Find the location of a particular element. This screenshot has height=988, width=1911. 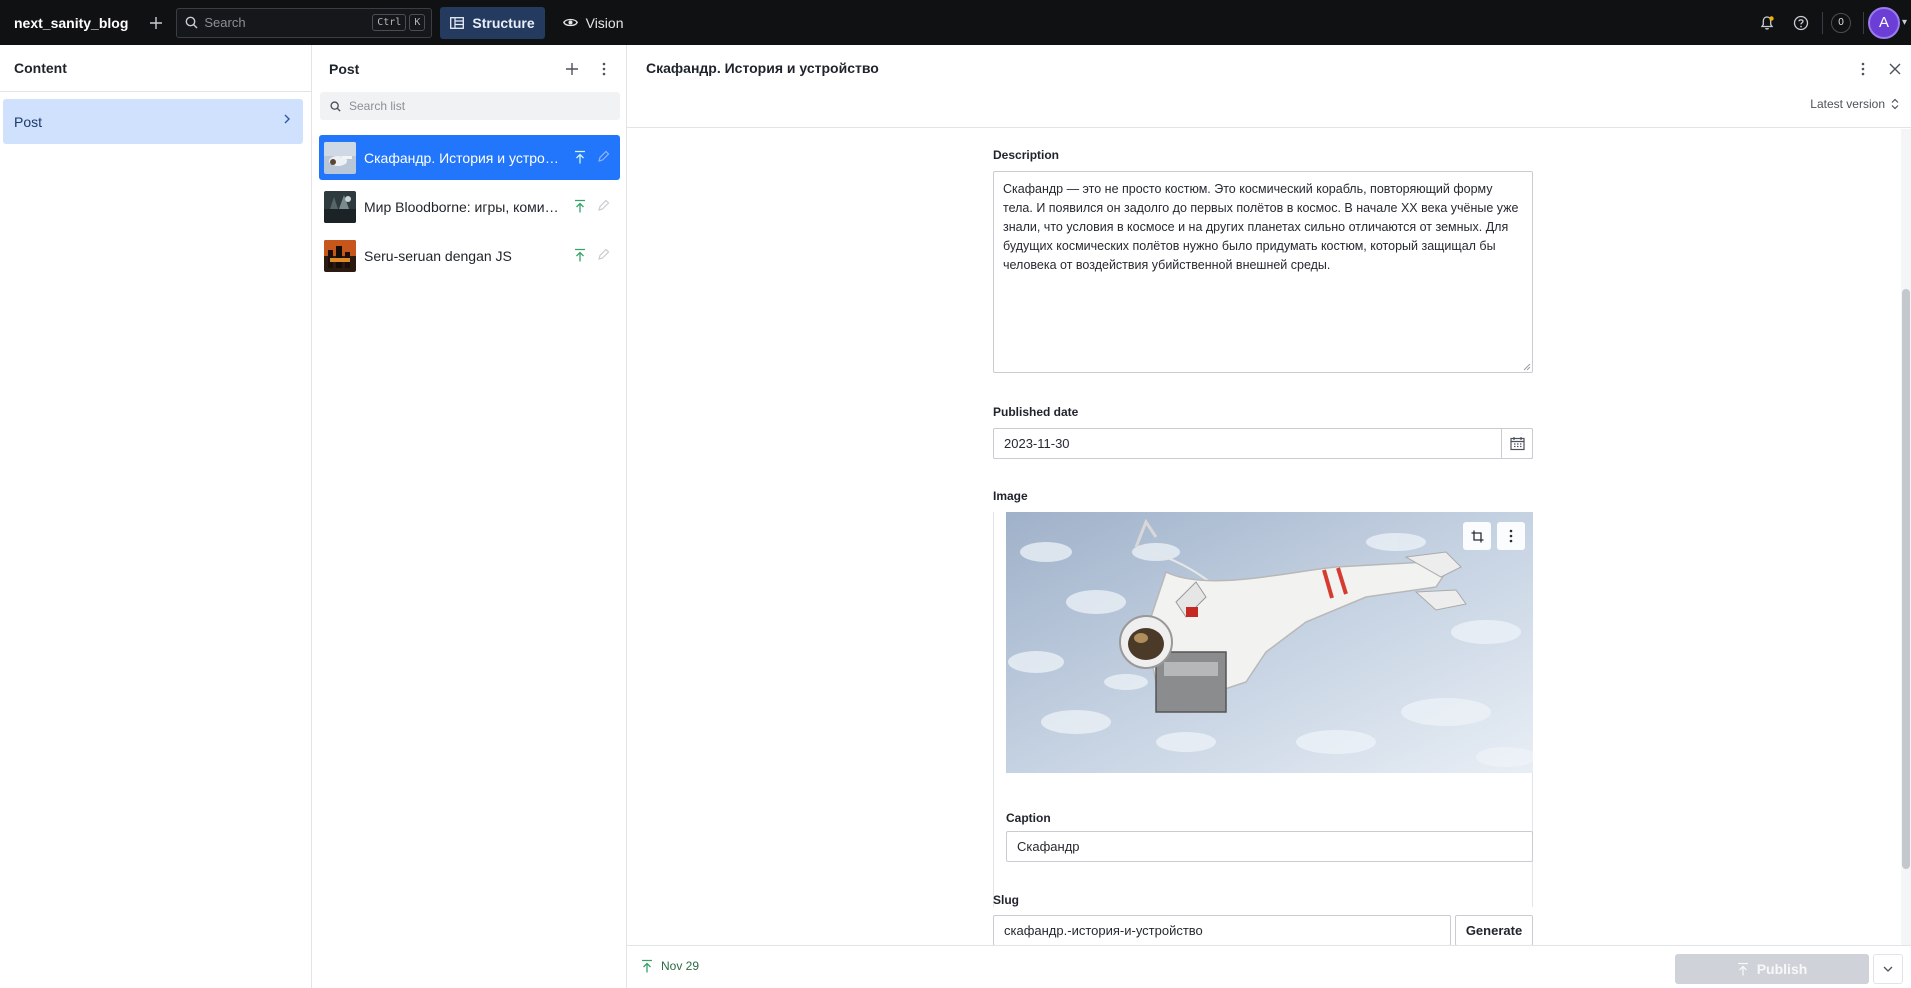

publish-status: Nov 29 is located at coordinates (670, 966).